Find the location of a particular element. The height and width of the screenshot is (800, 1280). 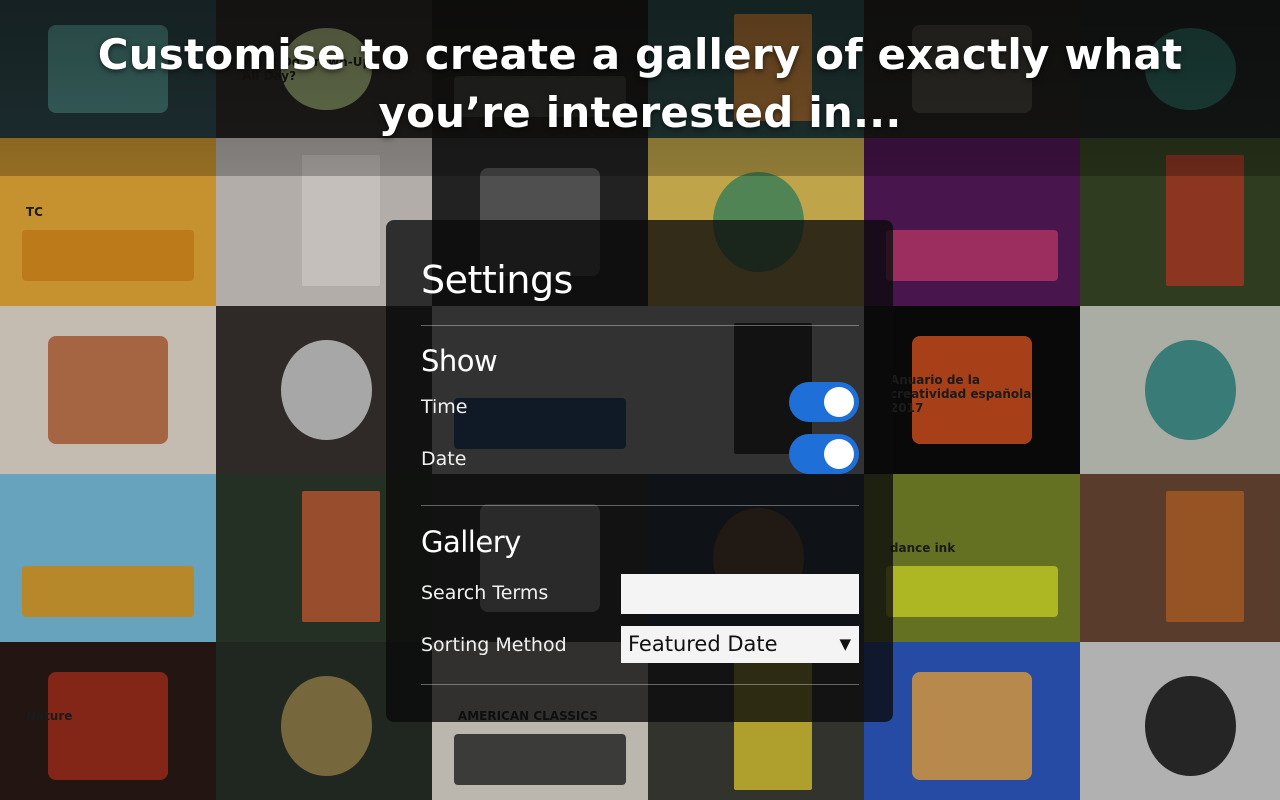

sorting-method-value: Featured Date is located at coordinates (703, 644).